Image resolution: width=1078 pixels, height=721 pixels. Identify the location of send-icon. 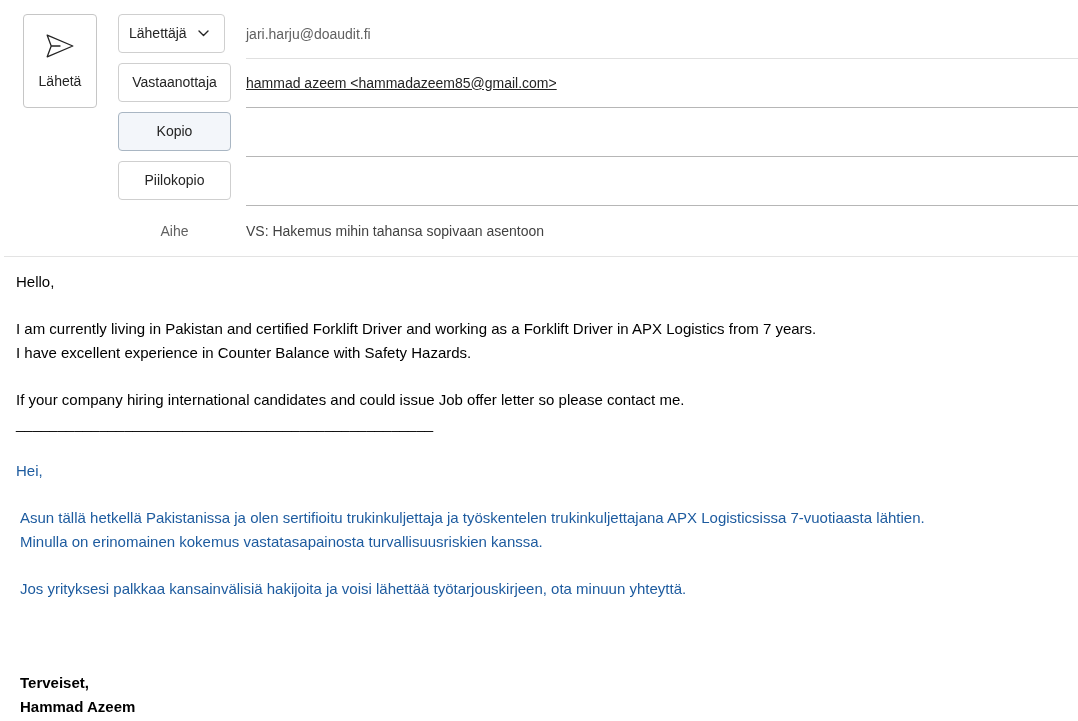
(60, 46).